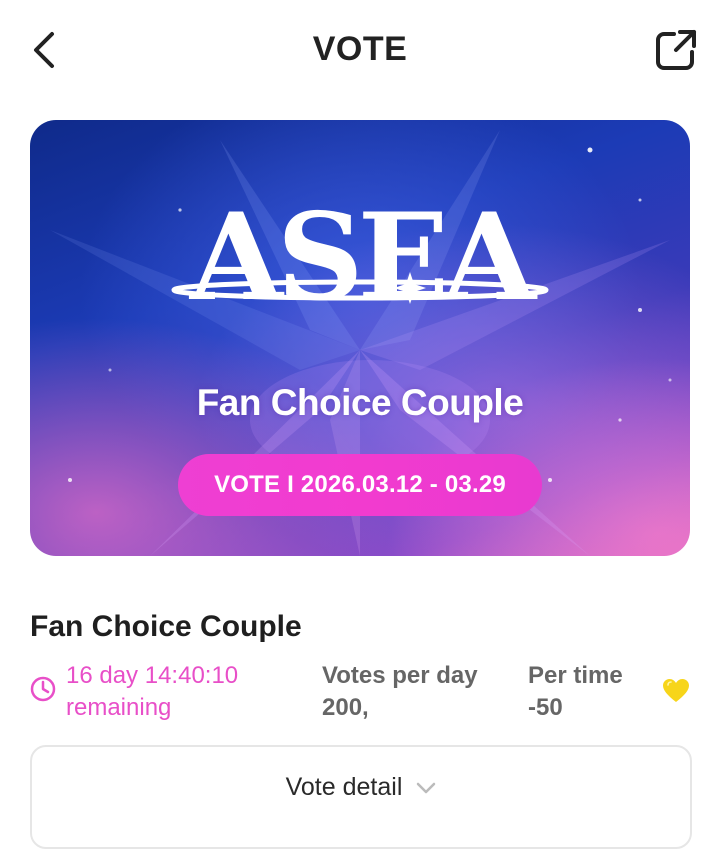  Describe the element at coordinates (43, 689) in the screenshot. I see `clock-icon` at that location.